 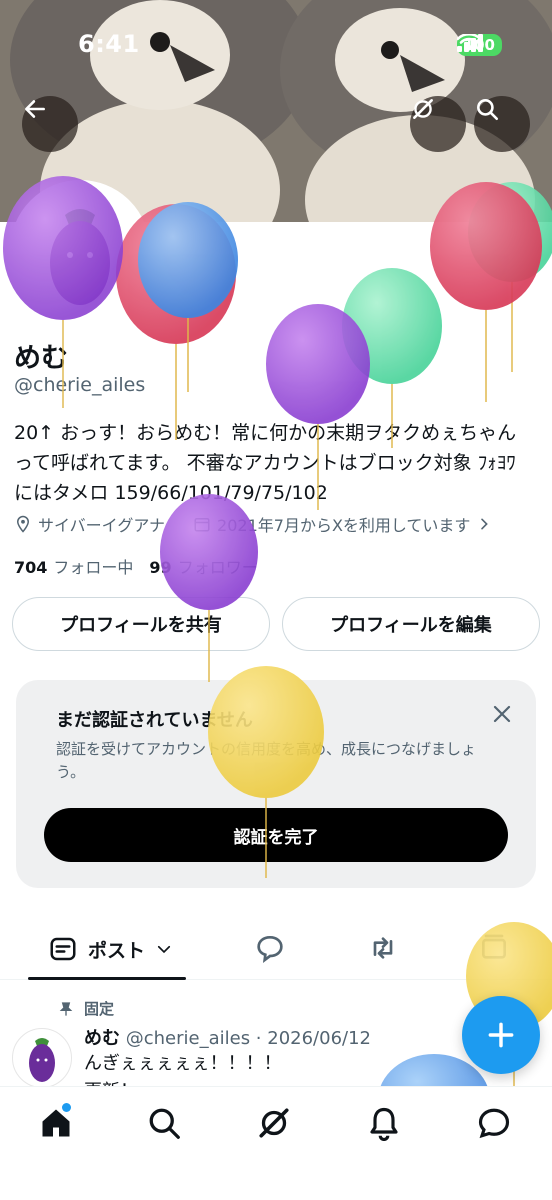 I want to click on post-author-name: めむ, so click(x=102, y=1038).